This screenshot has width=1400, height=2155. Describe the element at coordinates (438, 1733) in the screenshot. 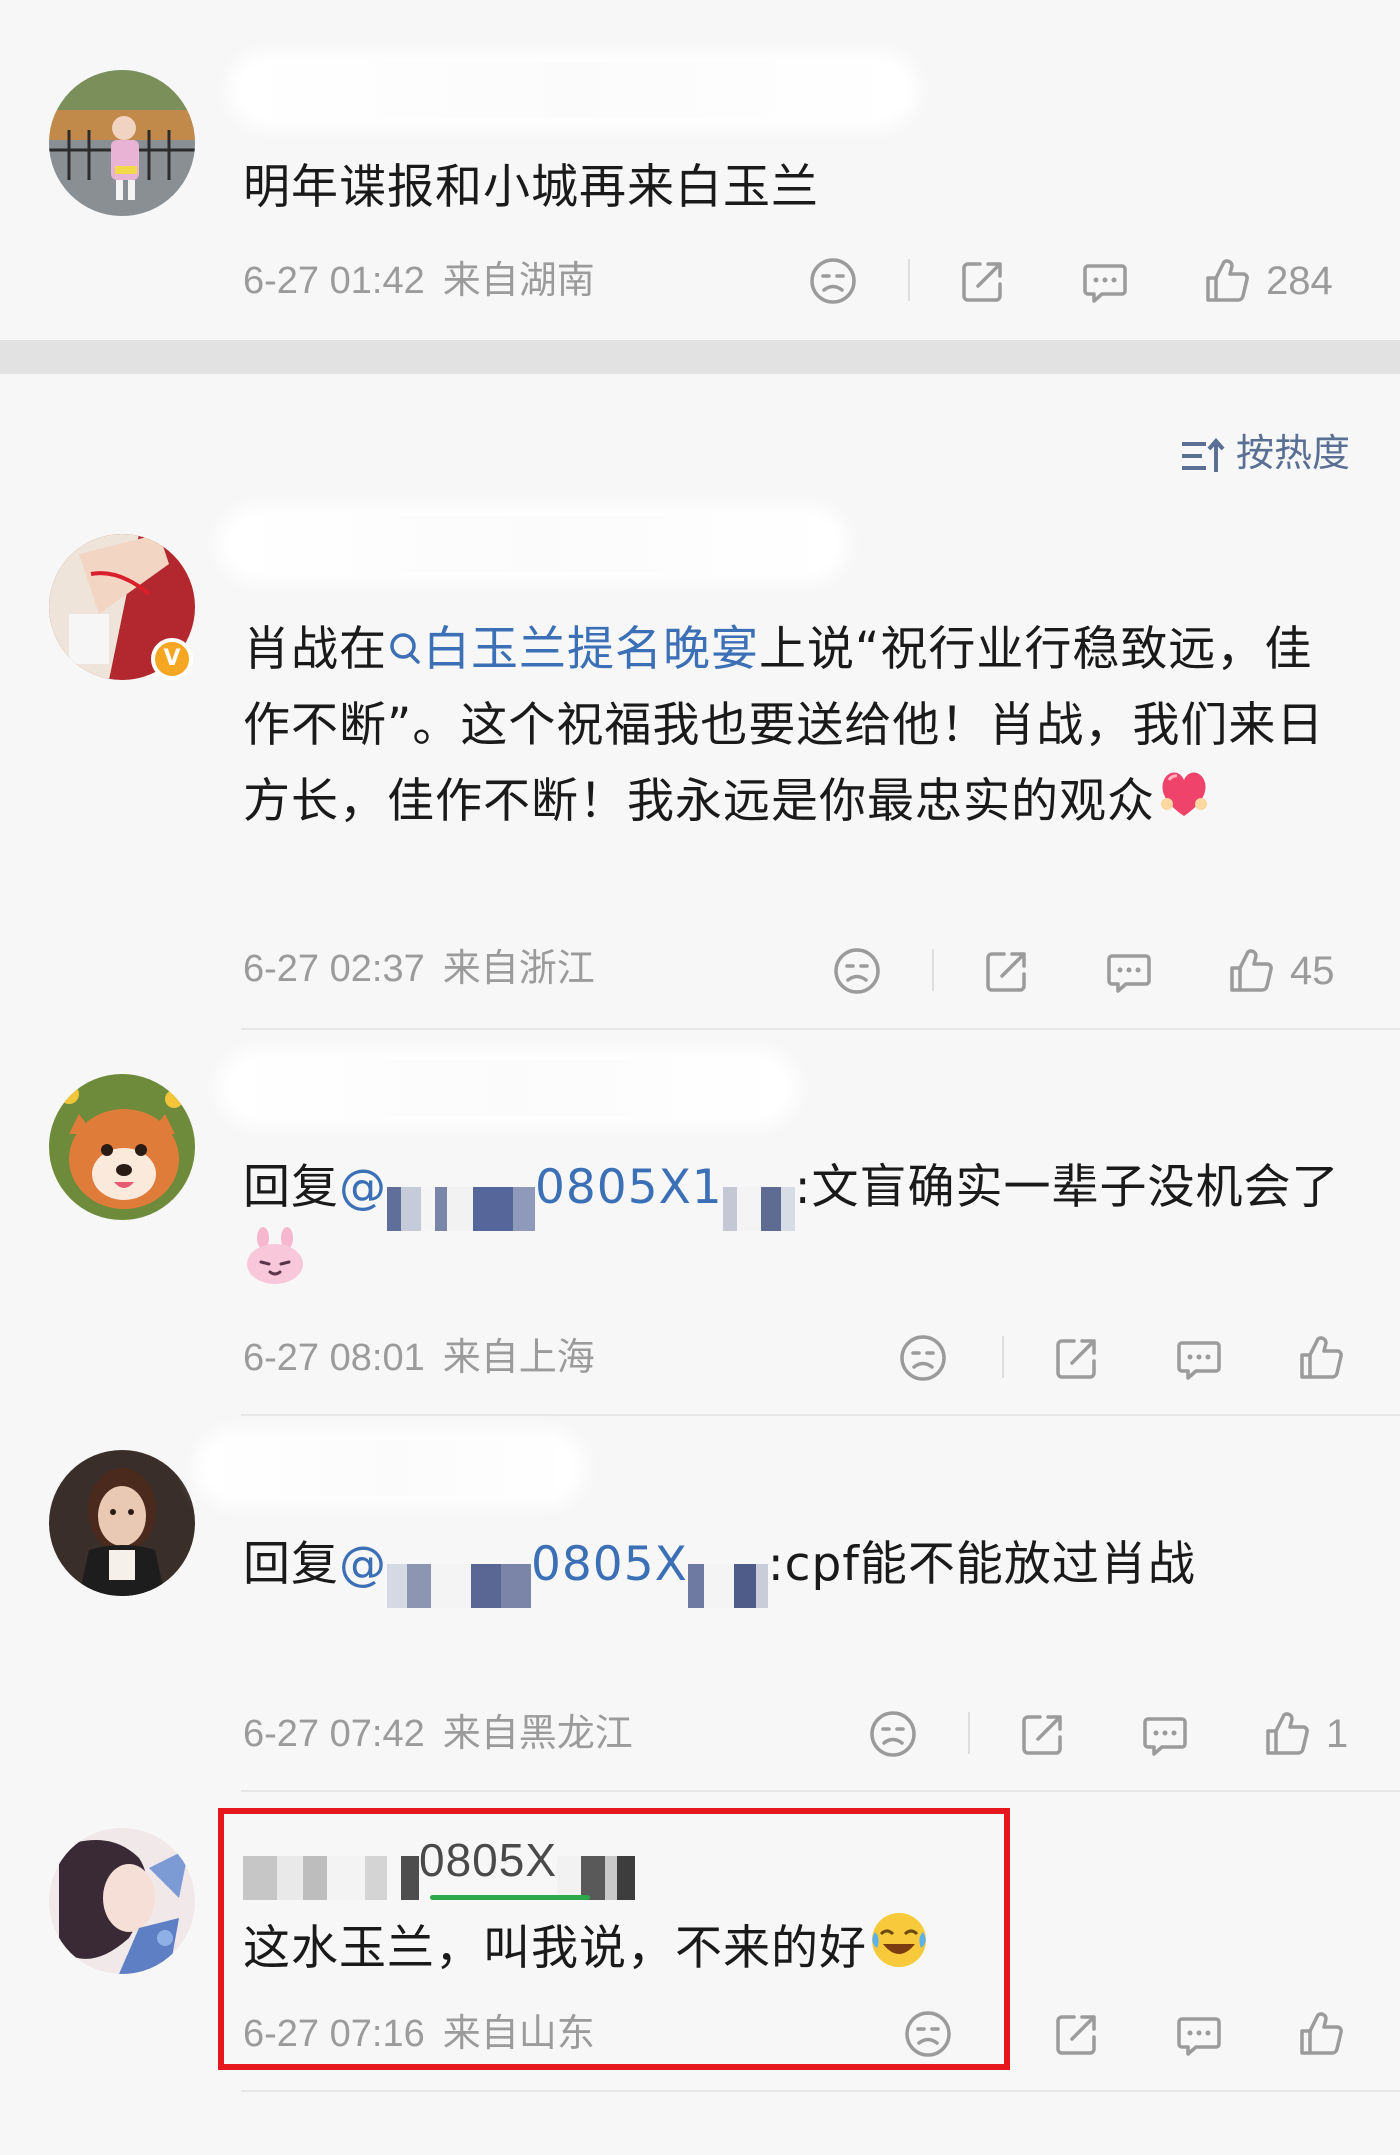

I see `comment-meta: 6-27 07:42 来自黑龙江` at that location.